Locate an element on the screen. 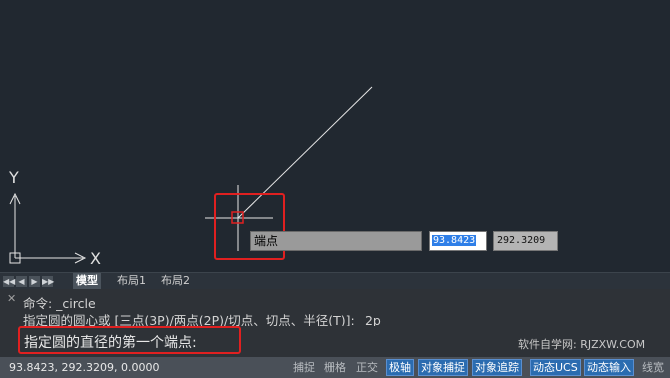 The image size is (670, 378). tab-layout2: 布局2 is located at coordinates (175, 281).